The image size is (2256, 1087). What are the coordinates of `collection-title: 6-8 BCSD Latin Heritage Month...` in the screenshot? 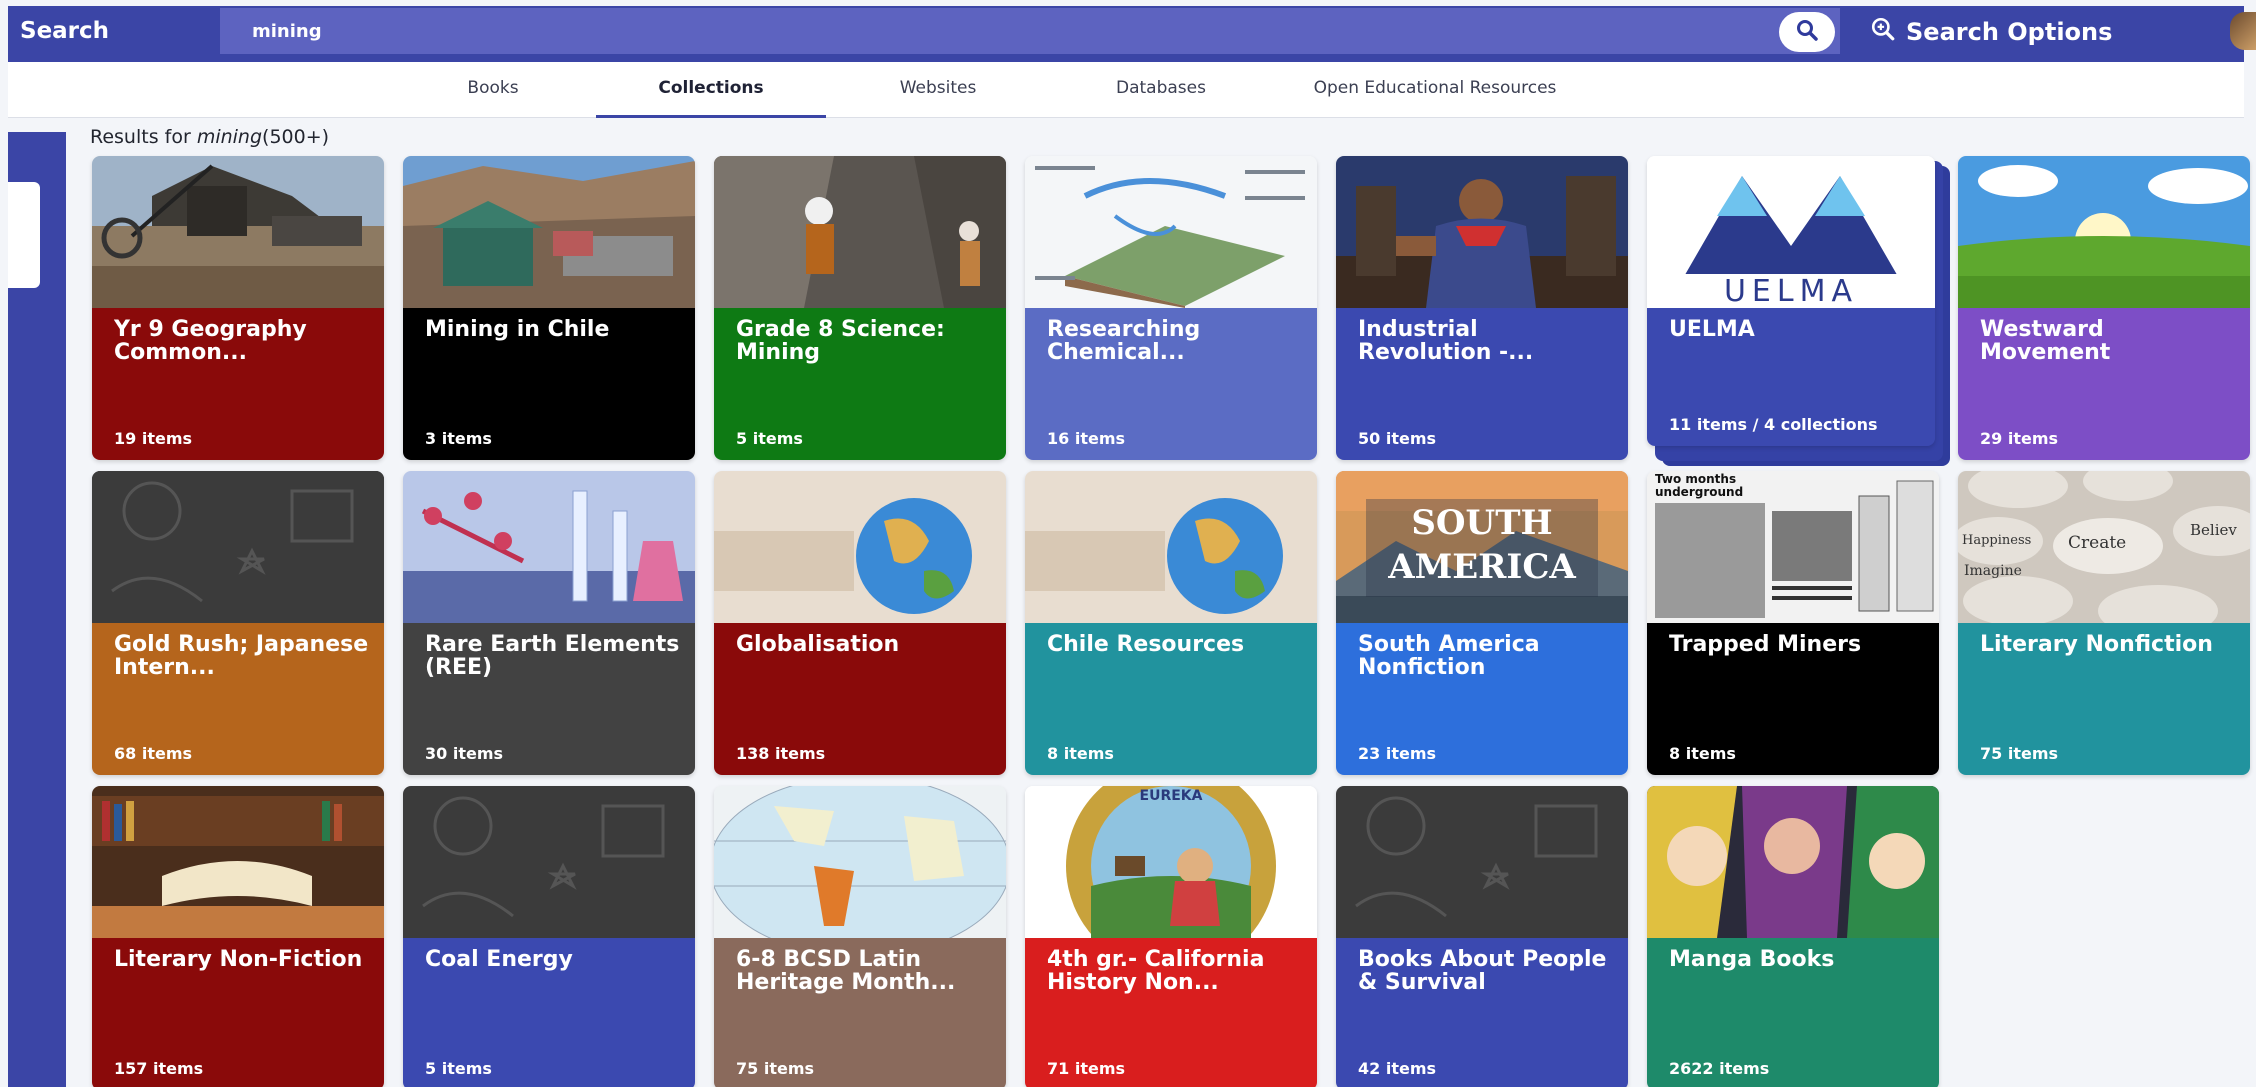 It's located at (846, 971).